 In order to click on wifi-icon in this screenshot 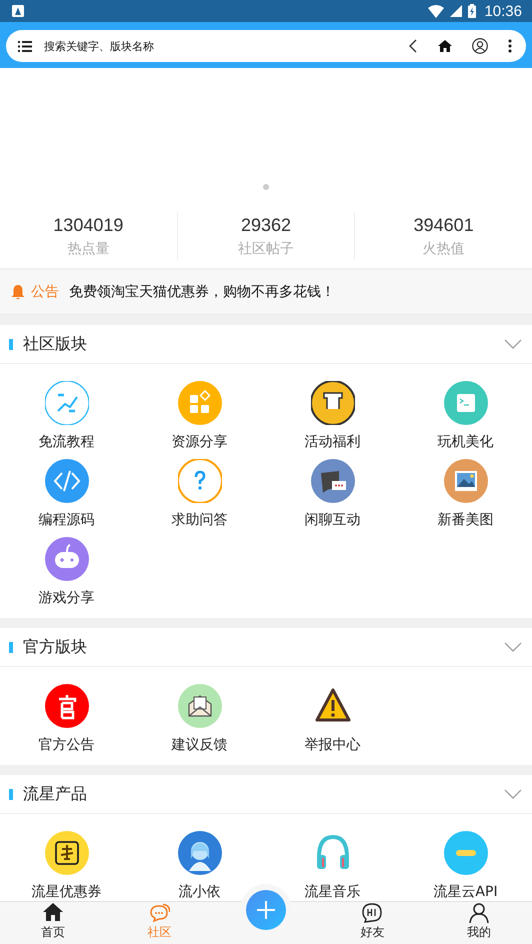, I will do `click(436, 11)`.